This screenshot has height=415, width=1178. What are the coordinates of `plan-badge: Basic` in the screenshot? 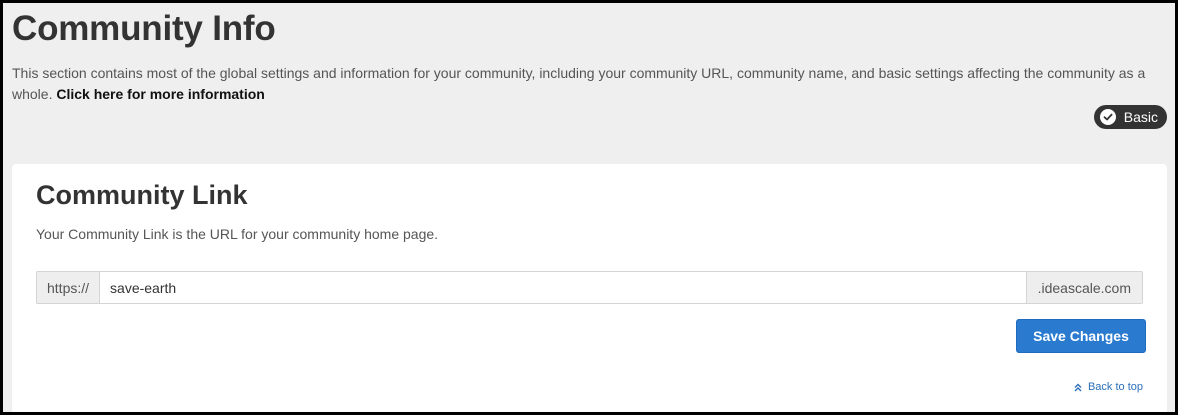 It's located at (1130, 117).